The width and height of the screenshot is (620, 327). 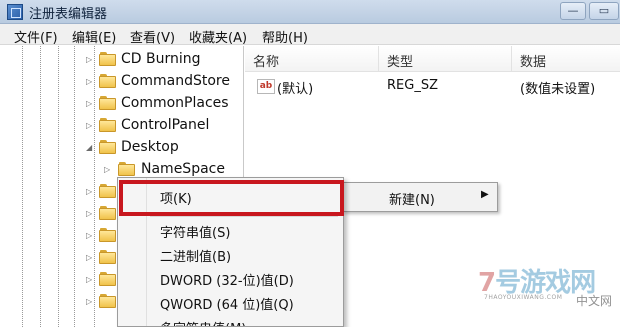 I want to click on folder-open-icon, so click(x=107, y=147).